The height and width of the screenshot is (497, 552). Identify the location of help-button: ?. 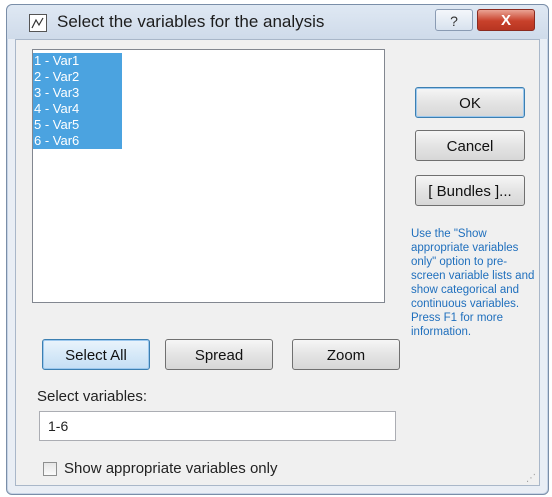
(454, 20).